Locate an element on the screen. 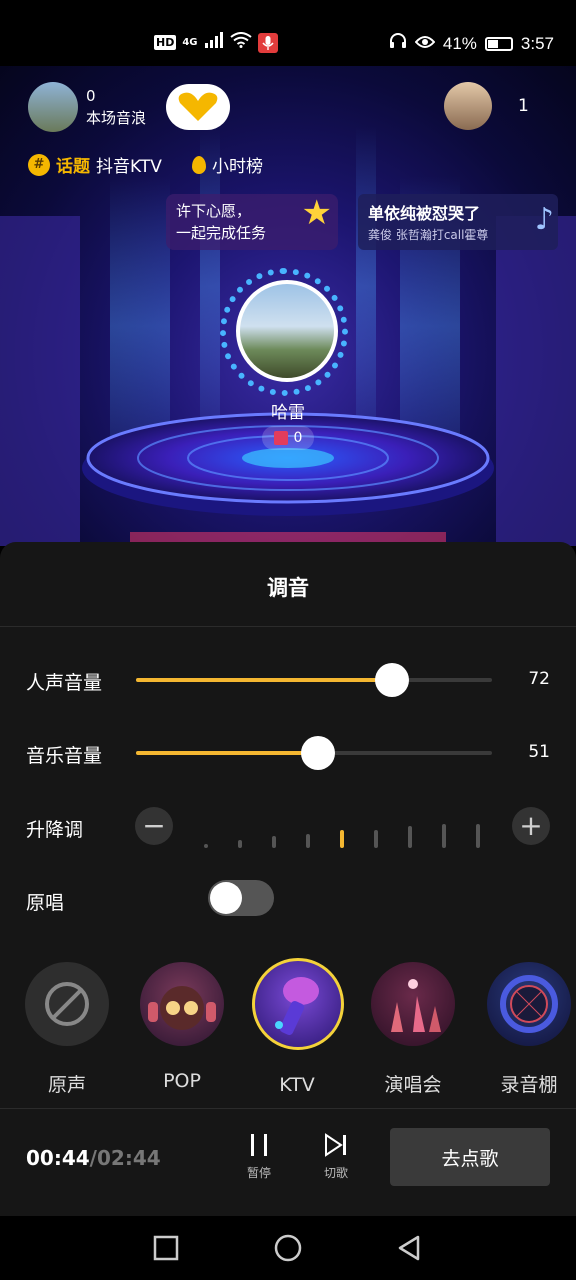 The height and width of the screenshot is (1280, 576). minus-icon: − is located at coordinates (154, 825).